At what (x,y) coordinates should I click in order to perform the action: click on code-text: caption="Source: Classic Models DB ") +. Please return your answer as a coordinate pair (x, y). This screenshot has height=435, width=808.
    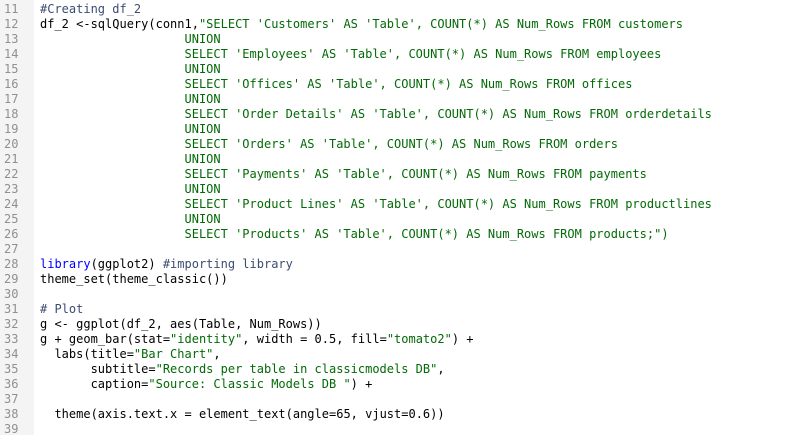
    Looking at the image, I should click on (206, 384).